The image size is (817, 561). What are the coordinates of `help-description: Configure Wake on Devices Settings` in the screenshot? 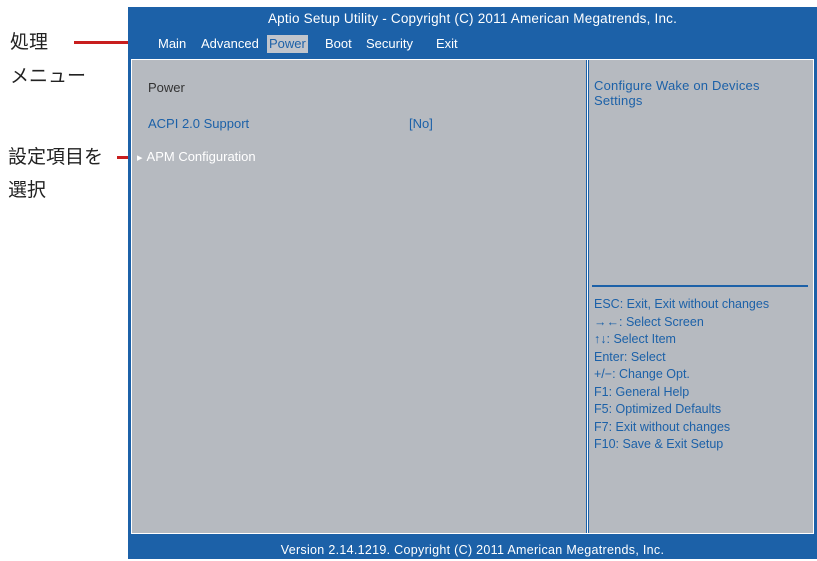 It's located at (677, 93).